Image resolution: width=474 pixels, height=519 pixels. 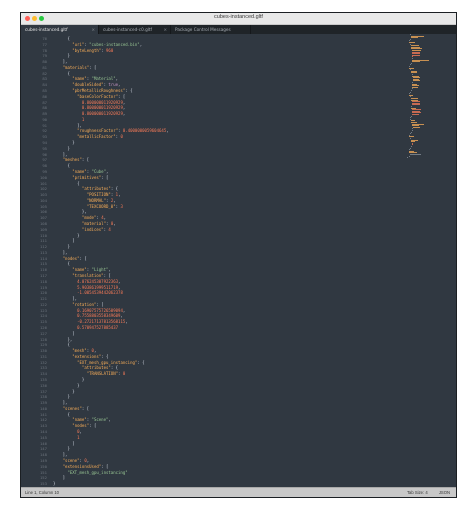 I want to click on code-line: "translation": [, so click(x=82, y=275).